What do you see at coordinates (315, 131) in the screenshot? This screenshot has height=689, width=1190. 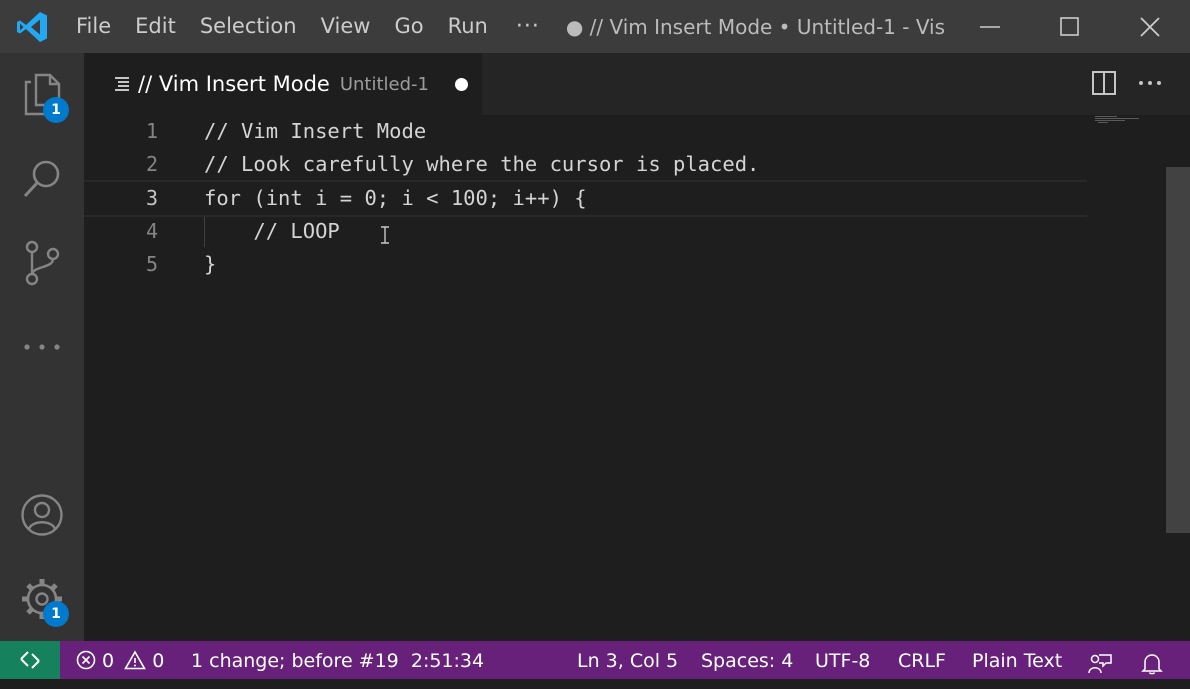 I see `code-text: // Vim Insert Mode` at bounding box center [315, 131].